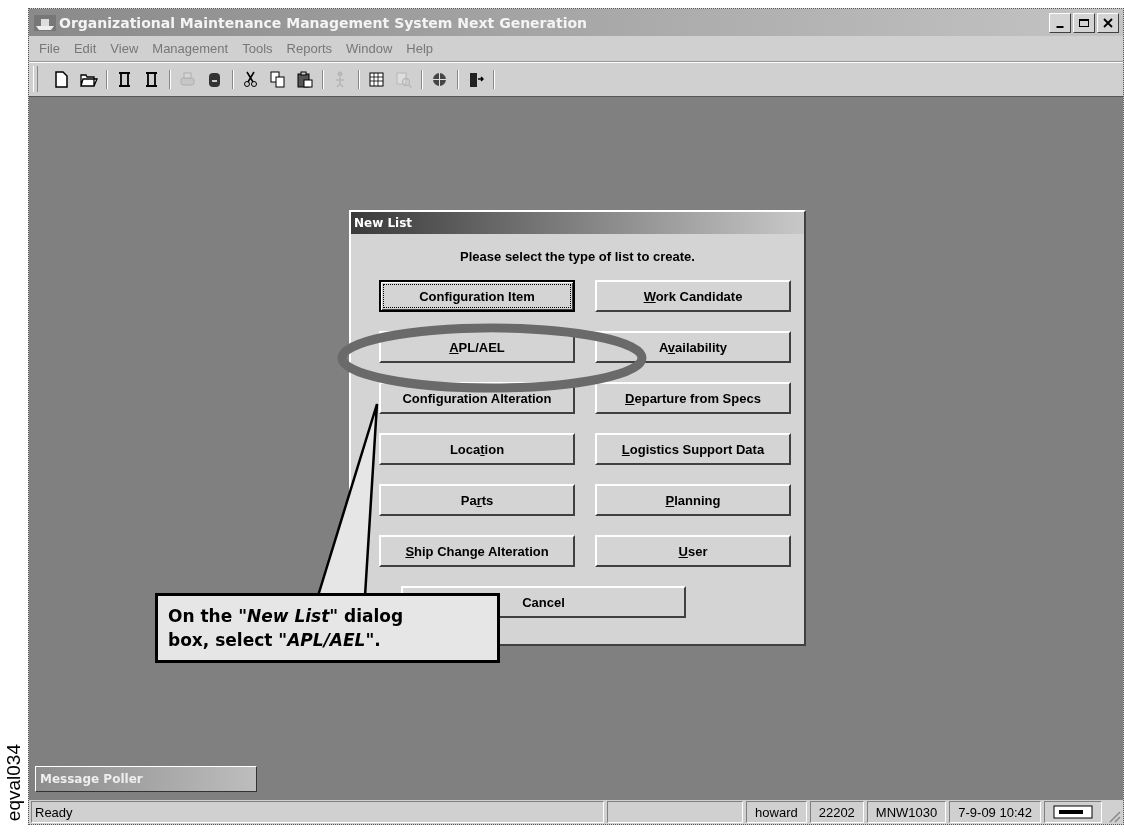 This screenshot has height=835, width=1124. I want to click on close-button, so click(1108, 22).